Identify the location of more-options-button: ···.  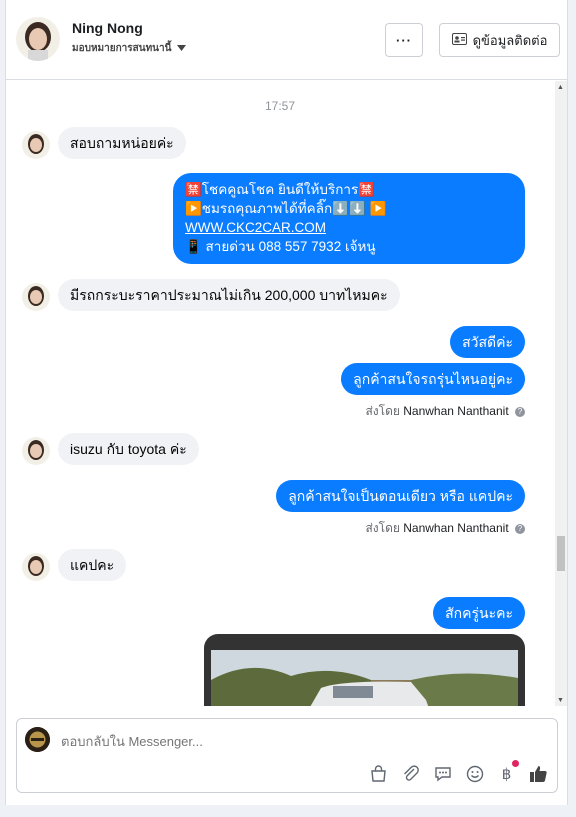
(404, 40).